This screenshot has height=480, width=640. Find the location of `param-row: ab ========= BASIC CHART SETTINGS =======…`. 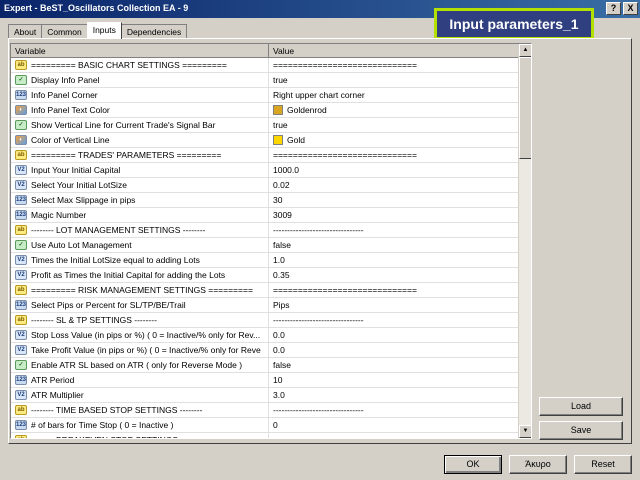

param-row: ab ========= BASIC CHART SETTINGS =======… is located at coordinates (265, 65).